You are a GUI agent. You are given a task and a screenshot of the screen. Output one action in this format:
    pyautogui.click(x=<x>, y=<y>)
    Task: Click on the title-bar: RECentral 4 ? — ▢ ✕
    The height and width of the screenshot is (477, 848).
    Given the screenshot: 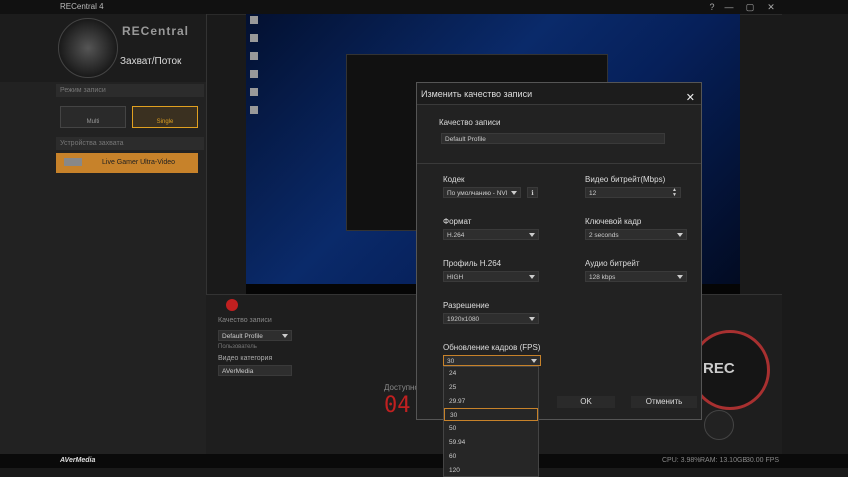 What is the action you would take?
    pyautogui.click(x=424, y=7)
    